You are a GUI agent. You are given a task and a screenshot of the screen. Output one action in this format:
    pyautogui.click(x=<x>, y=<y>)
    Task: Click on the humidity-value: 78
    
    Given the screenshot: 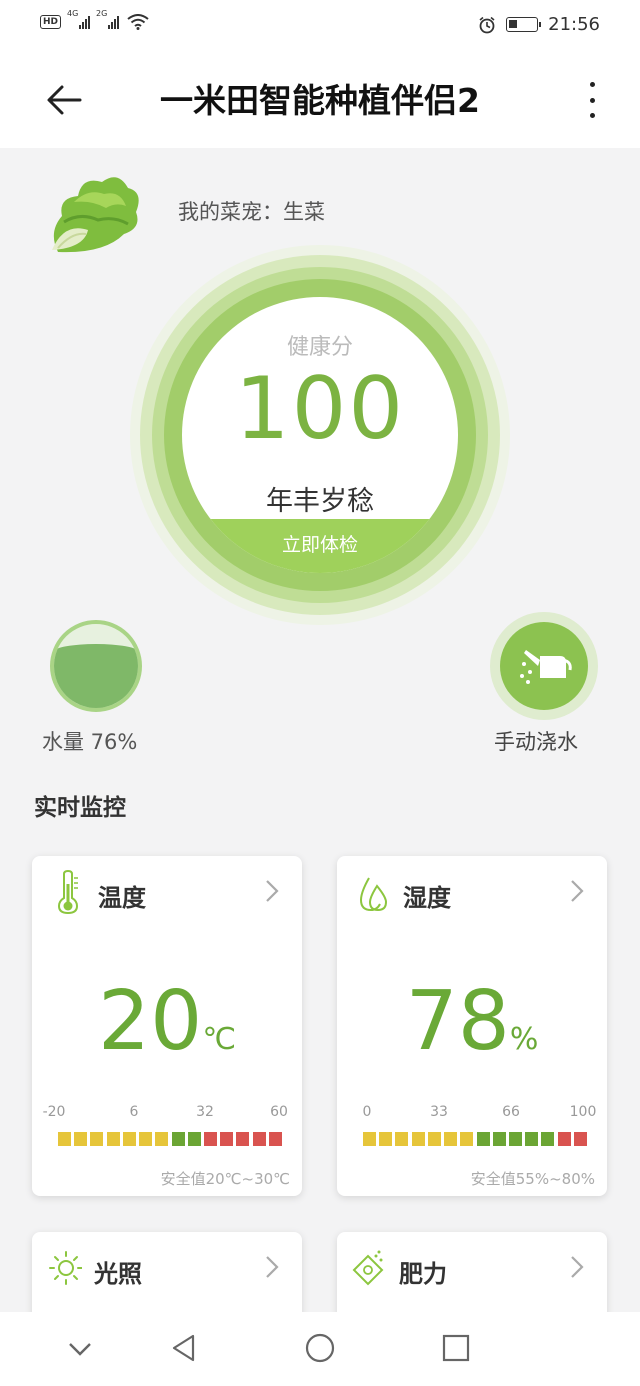 What is the action you would take?
    pyautogui.click(x=457, y=1021)
    